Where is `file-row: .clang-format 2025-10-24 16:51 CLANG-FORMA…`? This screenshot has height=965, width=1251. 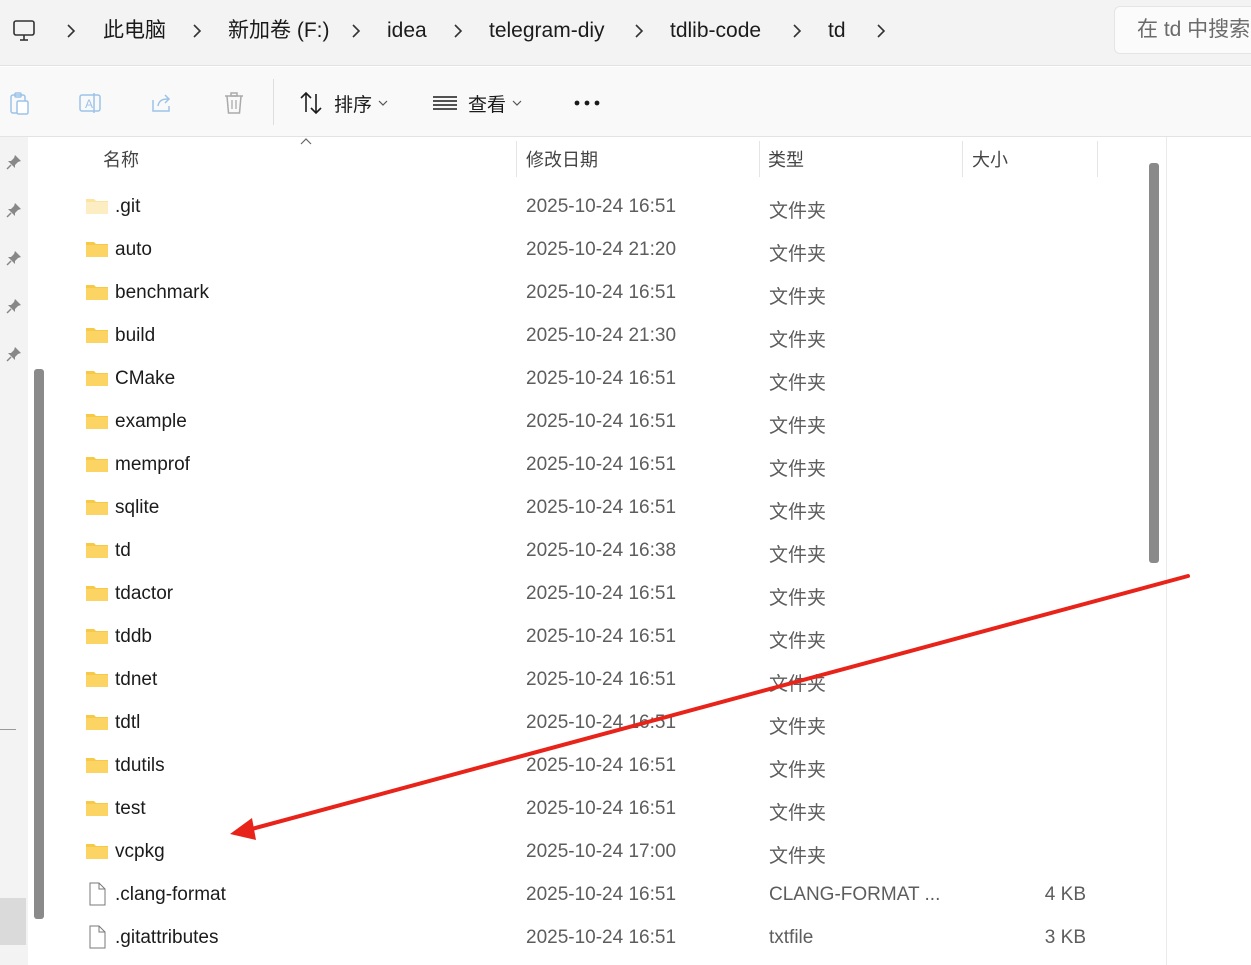 file-row: .clang-format 2025-10-24 16:51 CLANG-FORMA… is located at coordinates (600, 894).